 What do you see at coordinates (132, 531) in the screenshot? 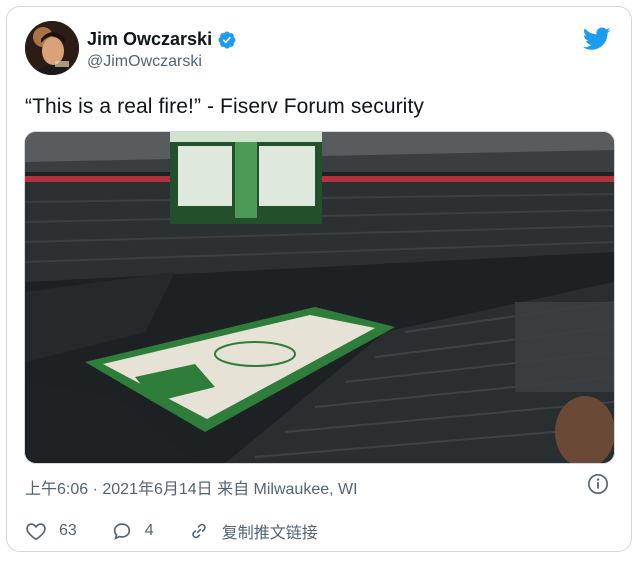
I see `reply-button: 4` at bounding box center [132, 531].